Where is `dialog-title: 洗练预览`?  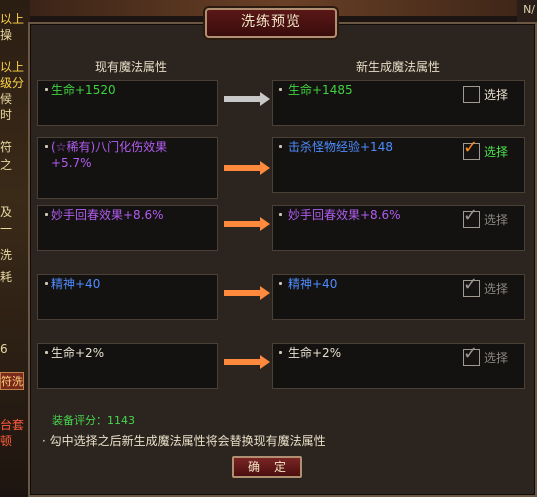
dialog-title: 洗练预览 is located at coordinates (271, 22).